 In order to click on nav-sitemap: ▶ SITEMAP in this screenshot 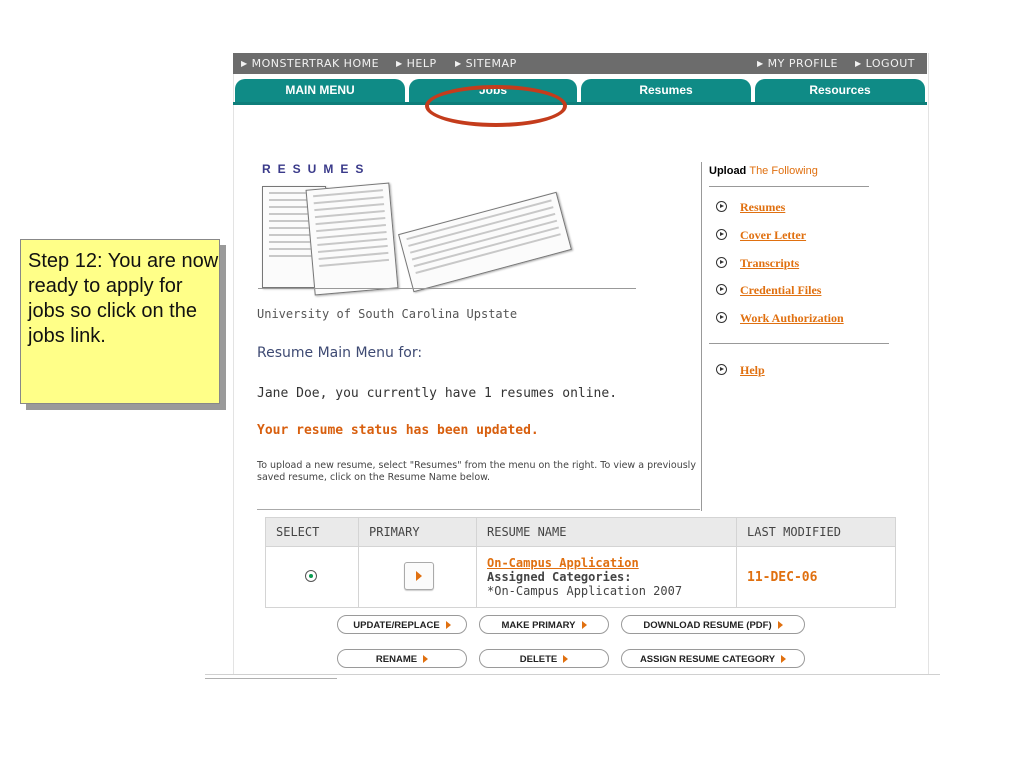, I will do `click(486, 64)`.